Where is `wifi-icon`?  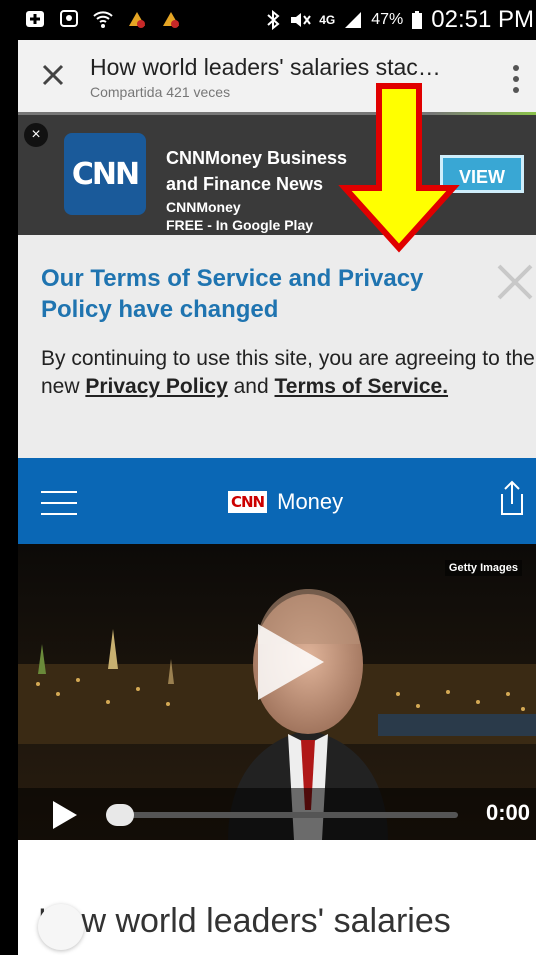
wifi-icon is located at coordinates (103, 19).